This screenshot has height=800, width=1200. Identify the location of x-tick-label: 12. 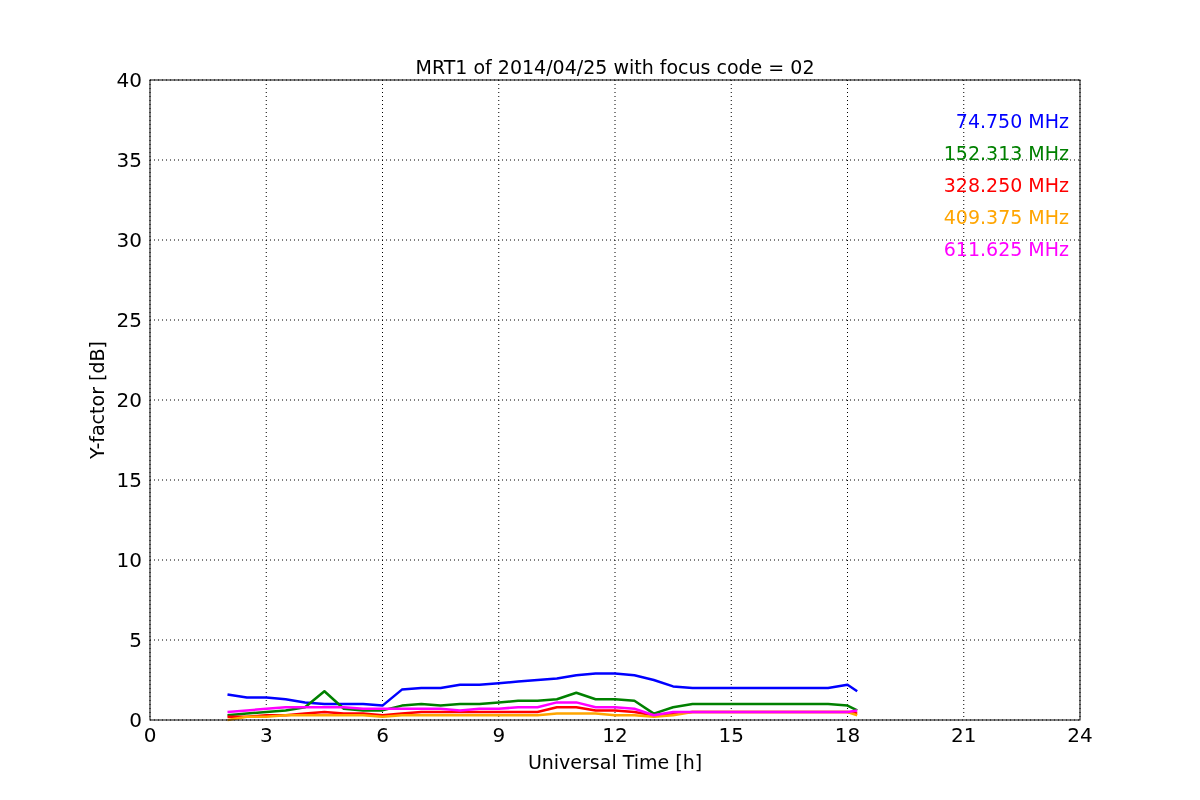
(615, 735).